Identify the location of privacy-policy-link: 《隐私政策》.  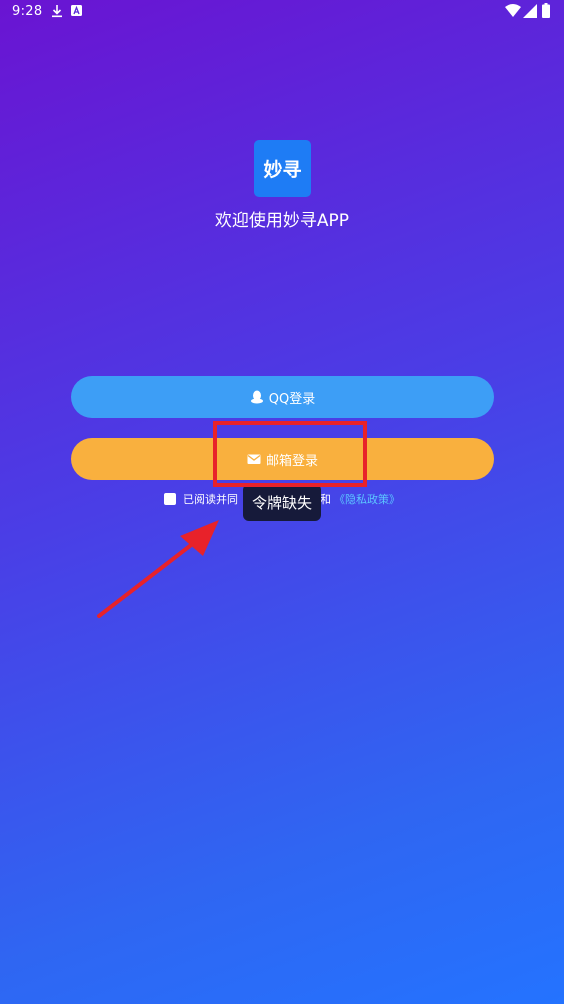
(367, 499).